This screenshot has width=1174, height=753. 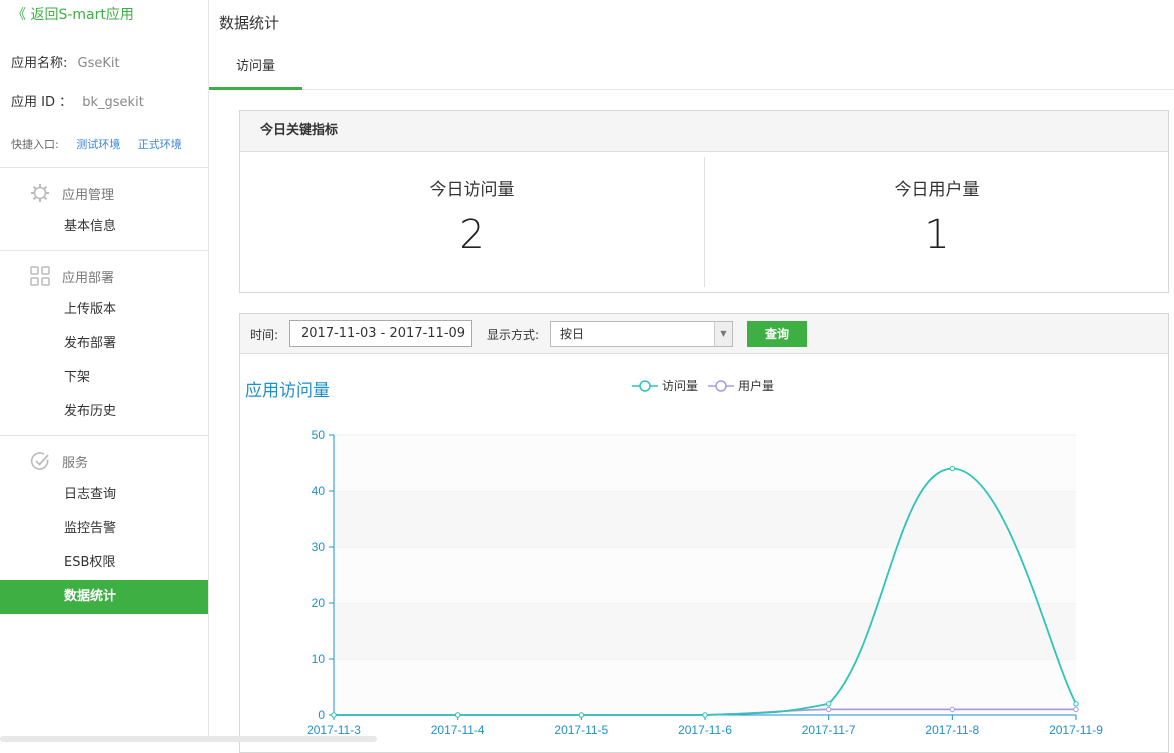 What do you see at coordinates (952, 730) in the screenshot?
I see `x-tick-label: 2017-11-8` at bounding box center [952, 730].